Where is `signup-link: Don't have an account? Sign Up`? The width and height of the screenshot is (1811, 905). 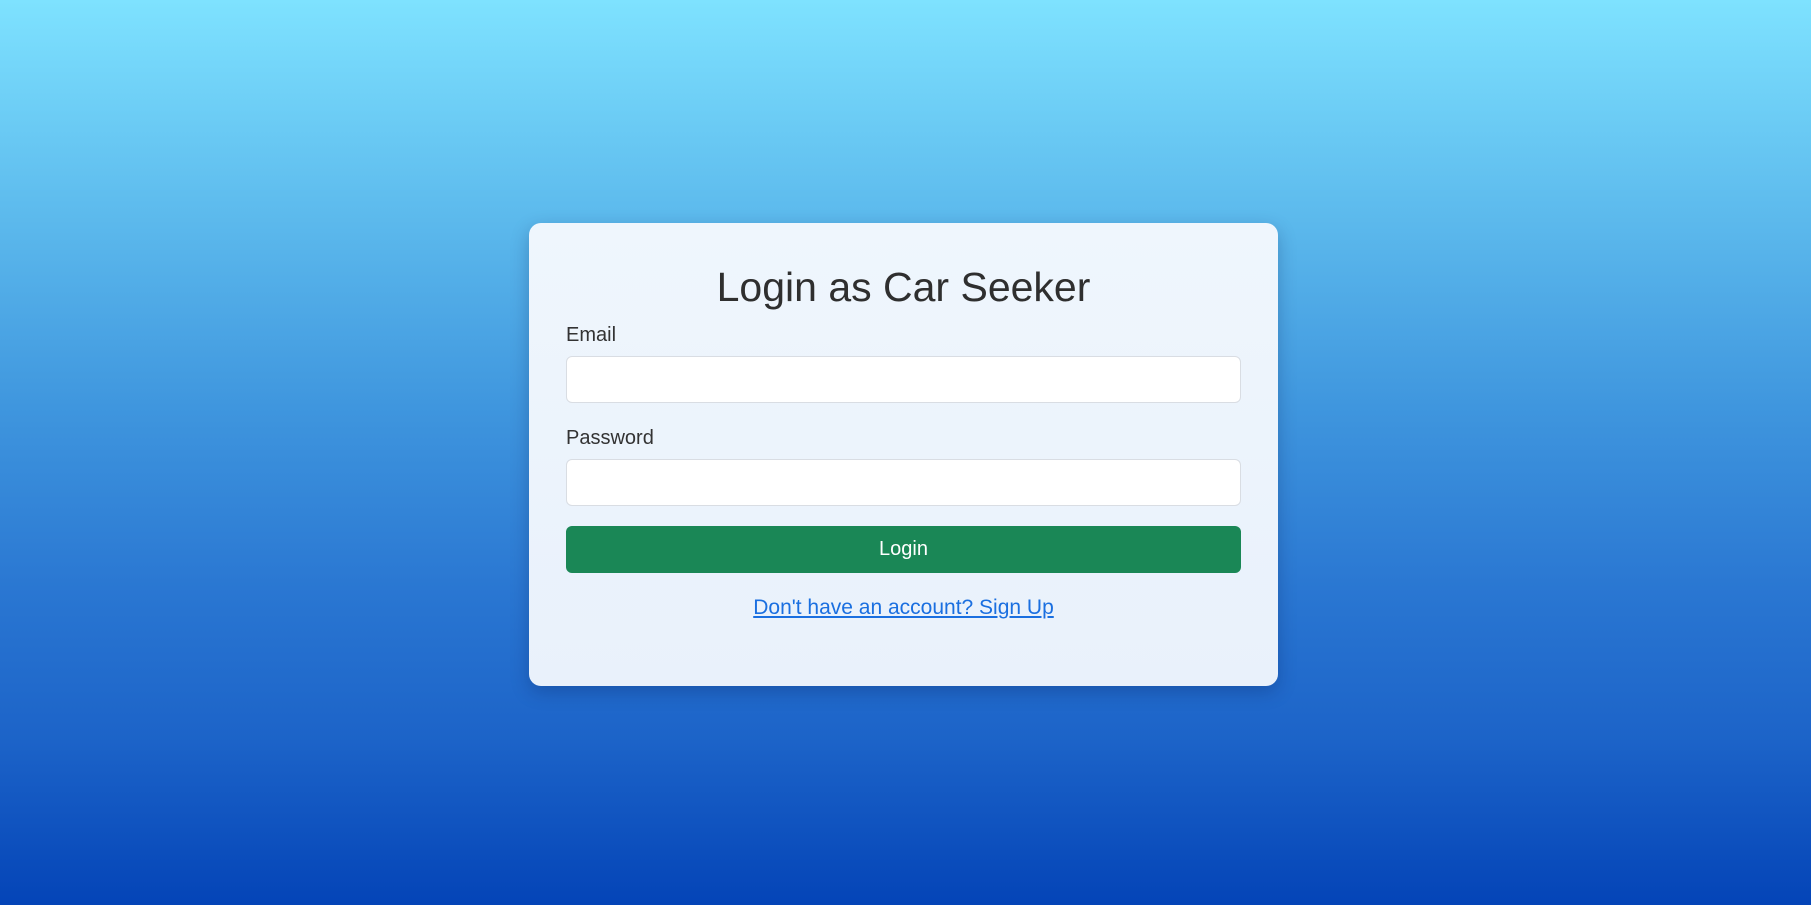 signup-link: Don't have an account? Sign Up is located at coordinates (903, 607).